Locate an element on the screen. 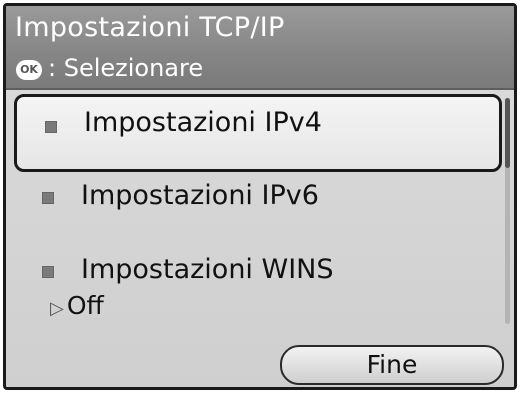  select-hint: OK : Selezionare is located at coordinates (109, 68).